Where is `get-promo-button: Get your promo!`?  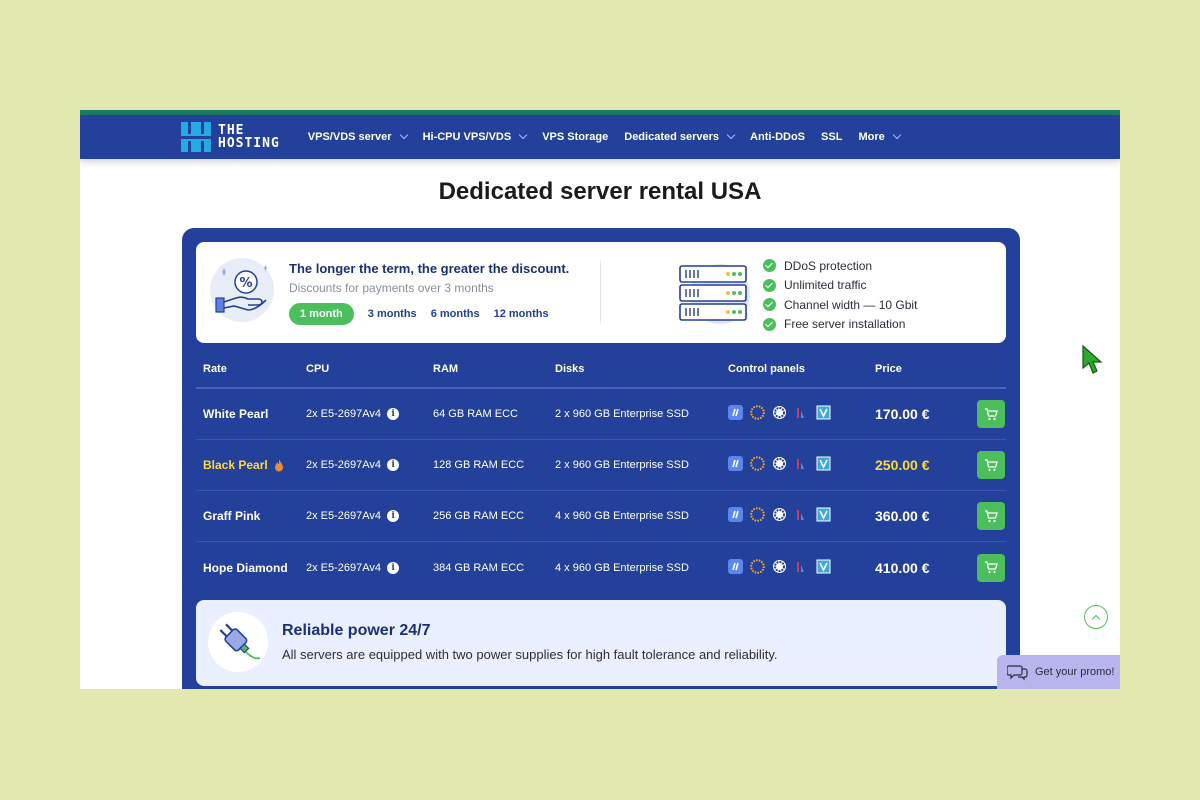 get-promo-button: Get your promo! is located at coordinates (1058, 672).